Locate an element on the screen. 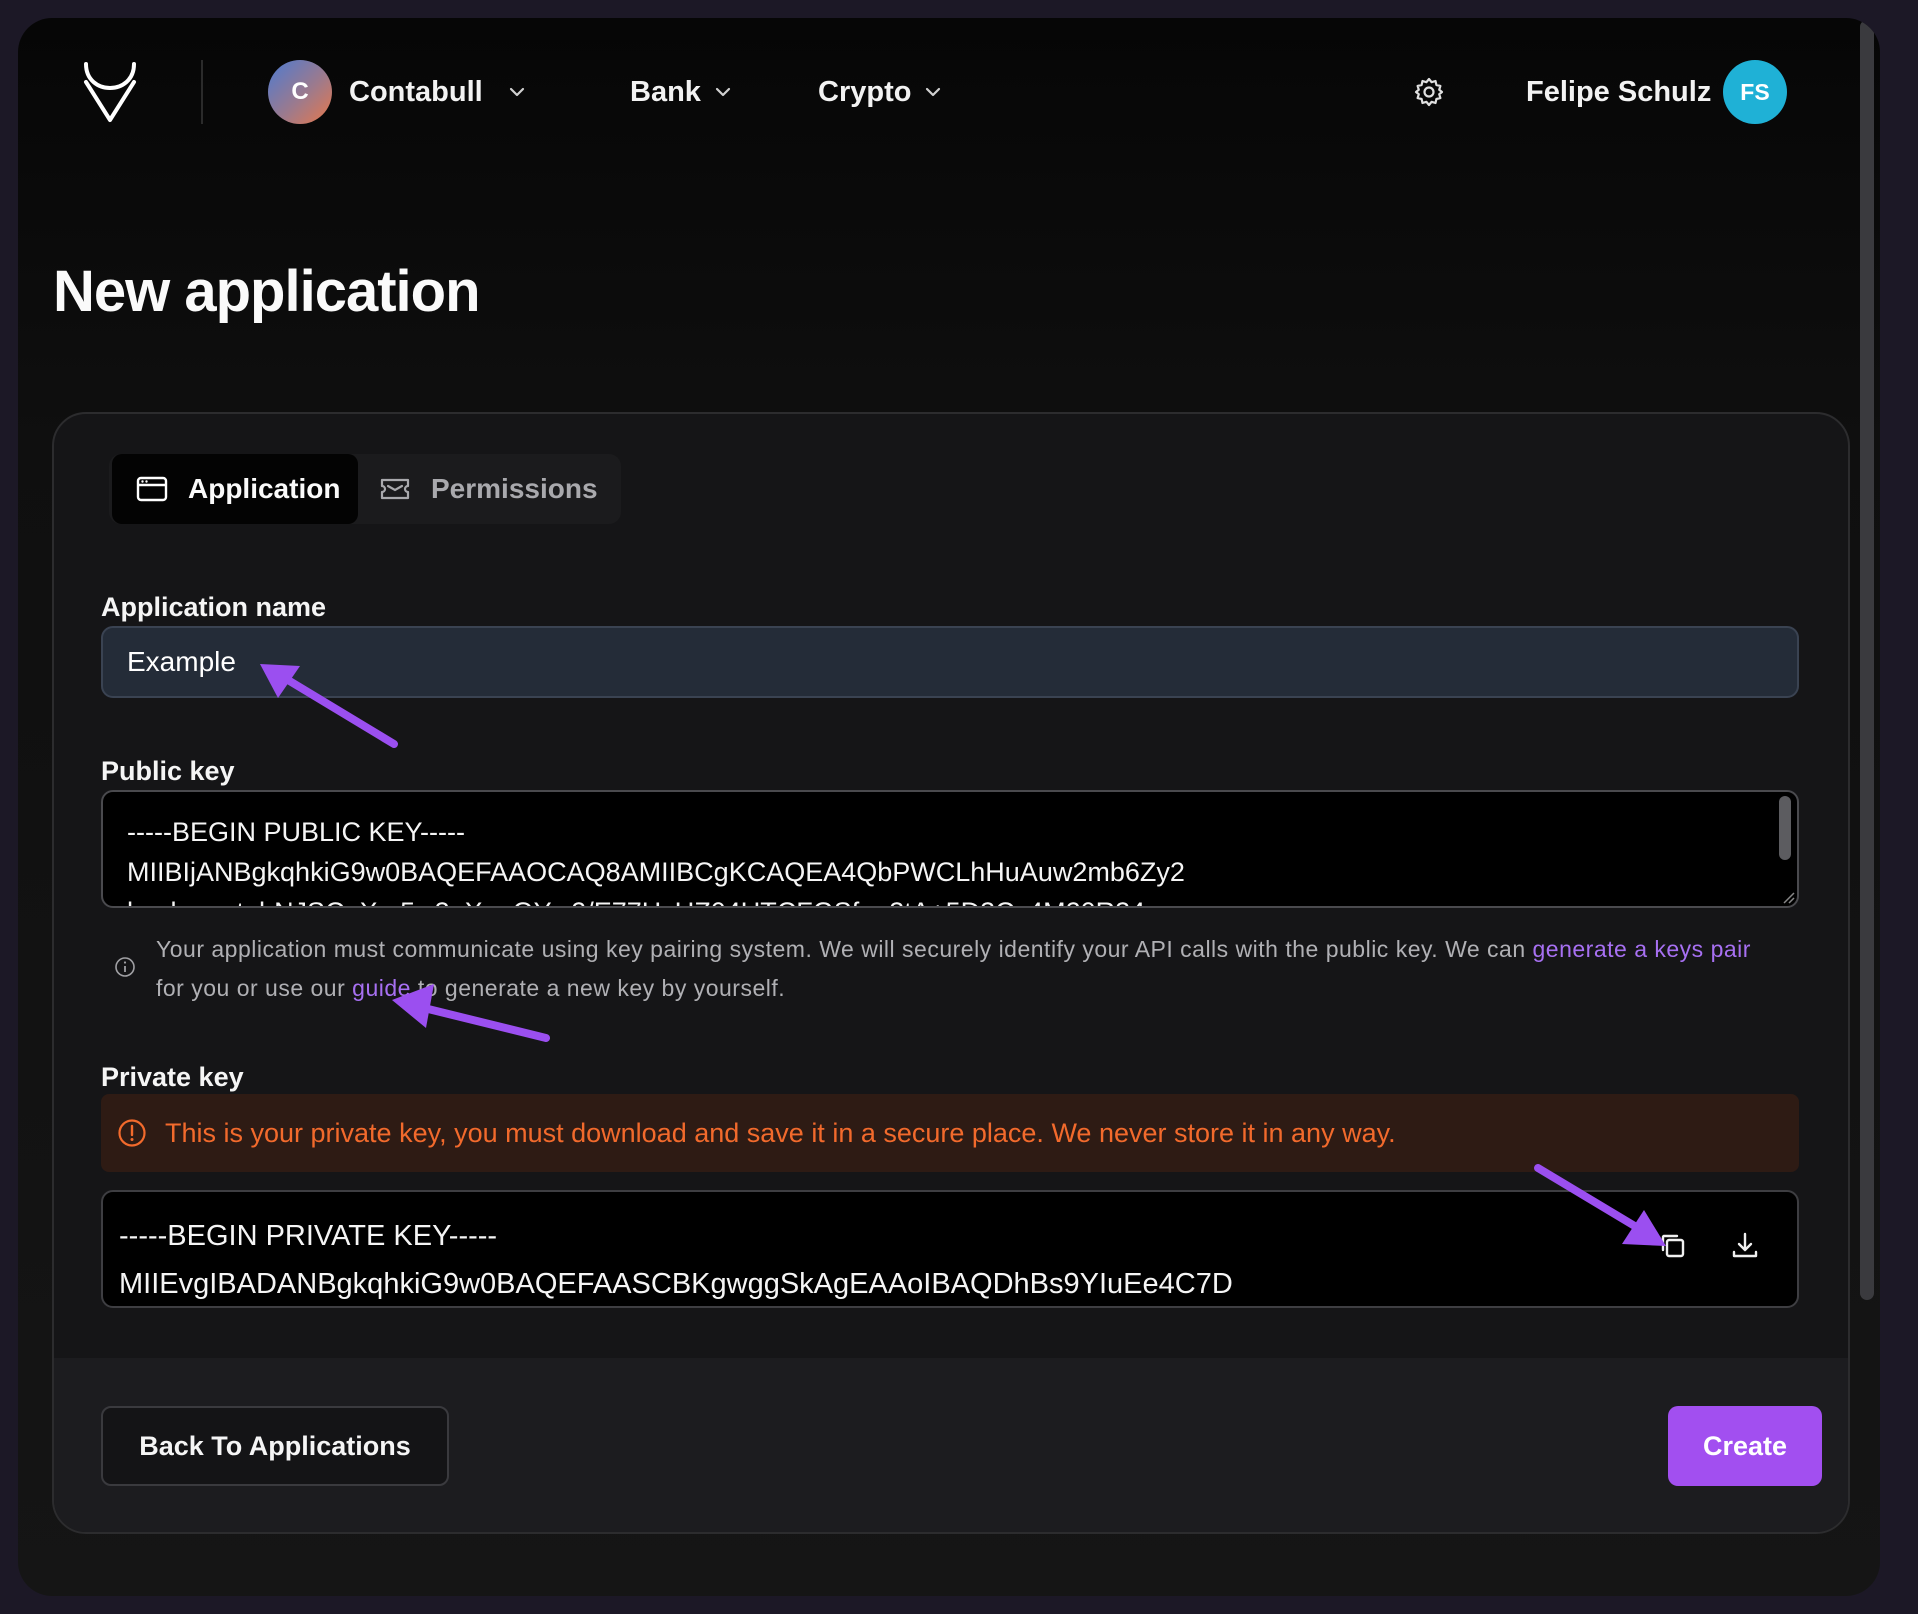 Image resolution: width=1918 pixels, height=1614 pixels. page-title: New application is located at coordinates (267, 291).